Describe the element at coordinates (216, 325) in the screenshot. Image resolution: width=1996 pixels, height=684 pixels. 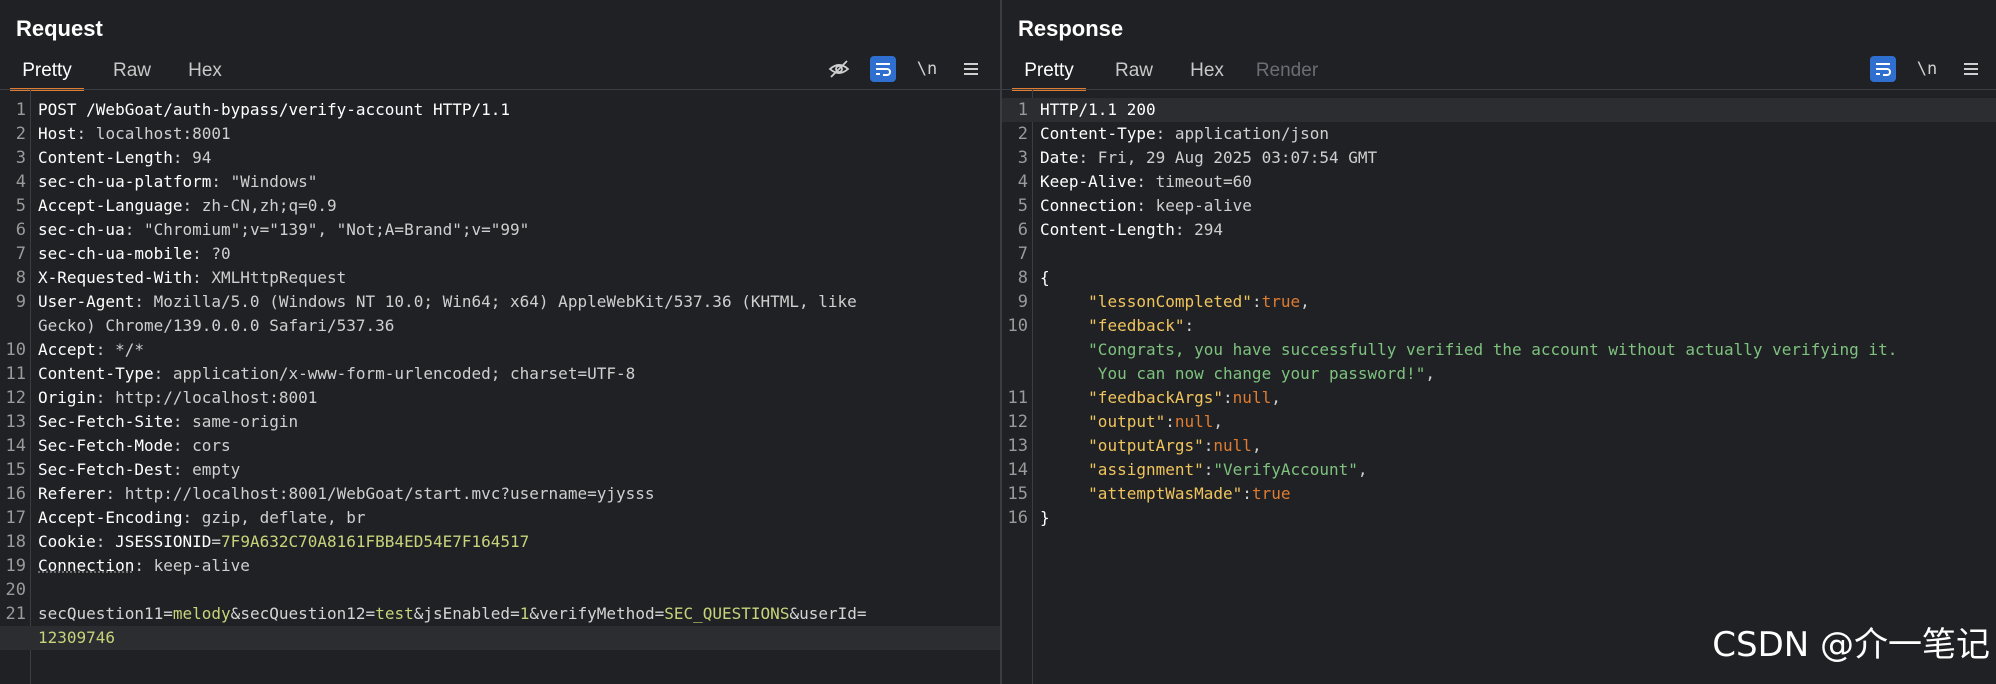
I see `header-value-continued: Gecko) Chrome/139.0.0.0 Safari/537.36` at that location.